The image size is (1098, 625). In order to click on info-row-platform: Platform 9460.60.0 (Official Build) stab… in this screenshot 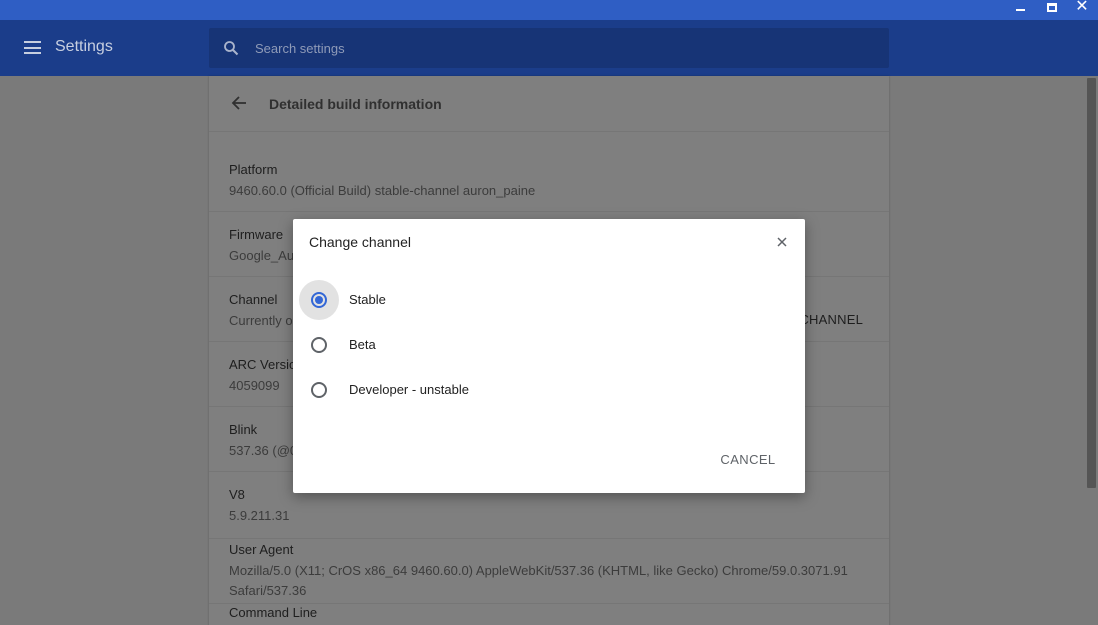, I will do `click(549, 187)`.